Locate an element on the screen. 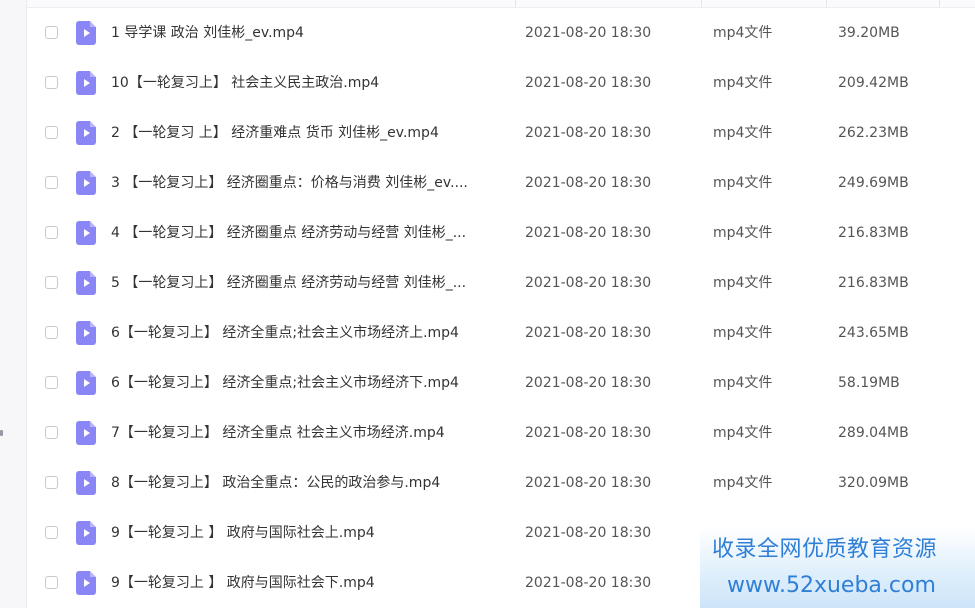 This screenshot has height=608, width=975. file-size: 262.23MB is located at coordinates (873, 133).